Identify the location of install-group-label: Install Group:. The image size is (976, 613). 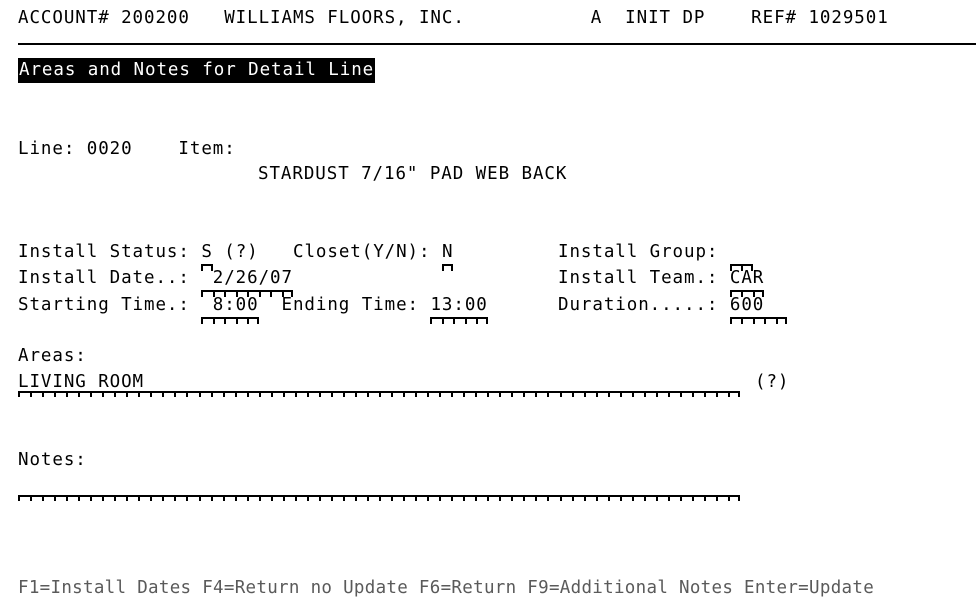
(638, 252).